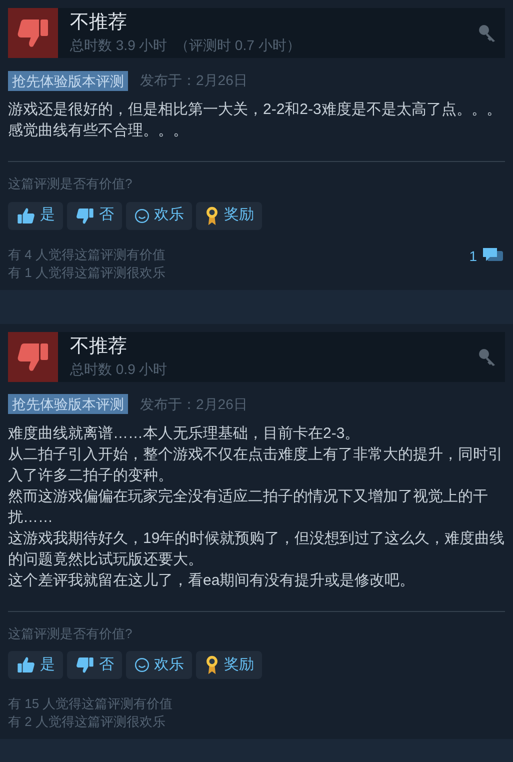  I want to click on vote-count-text: 有 1 人觉得这篇评测很欢乐, so click(87, 273).